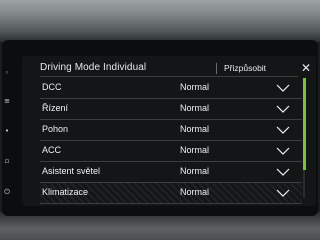 Image resolution: width=320 pixels, height=240 pixels. I want to click on left-shortcut-strip: ◦ ≡ • ▫ ⏻, so click(10, 131).